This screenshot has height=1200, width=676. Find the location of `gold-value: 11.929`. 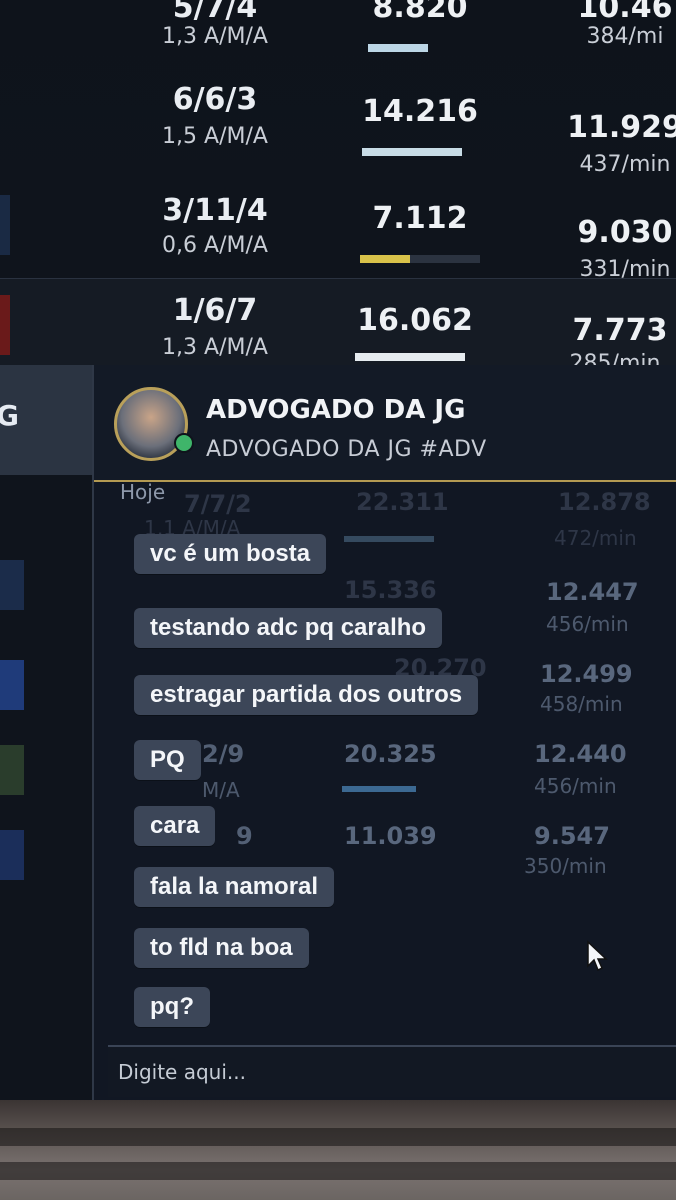

gold-value: 11.929 is located at coordinates (621, 127).